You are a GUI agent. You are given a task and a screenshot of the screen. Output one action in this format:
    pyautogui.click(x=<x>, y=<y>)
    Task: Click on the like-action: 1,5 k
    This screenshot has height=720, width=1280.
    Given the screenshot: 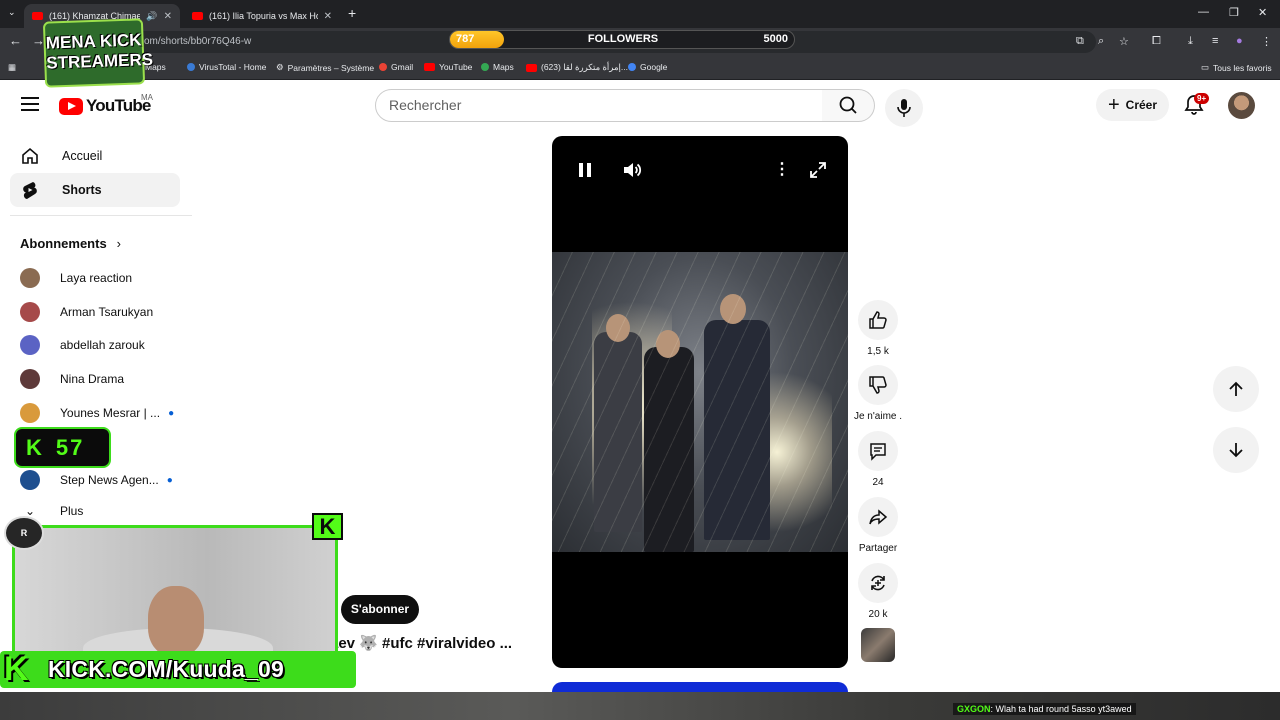 What is the action you would take?
    pyautogui.click(x=878, y=328)
    